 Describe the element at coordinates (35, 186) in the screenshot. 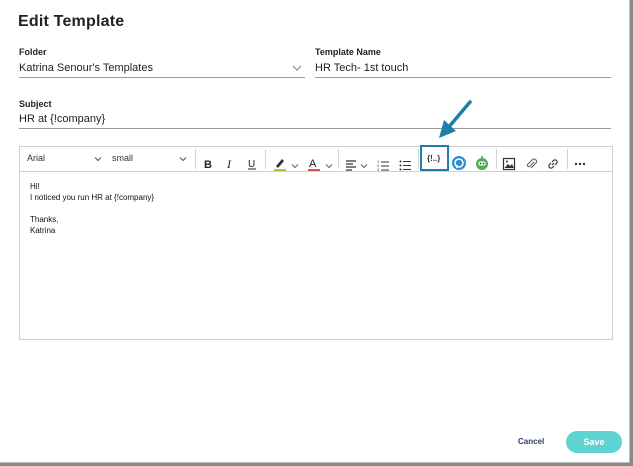

I see `body-line: Hi!` at that location.